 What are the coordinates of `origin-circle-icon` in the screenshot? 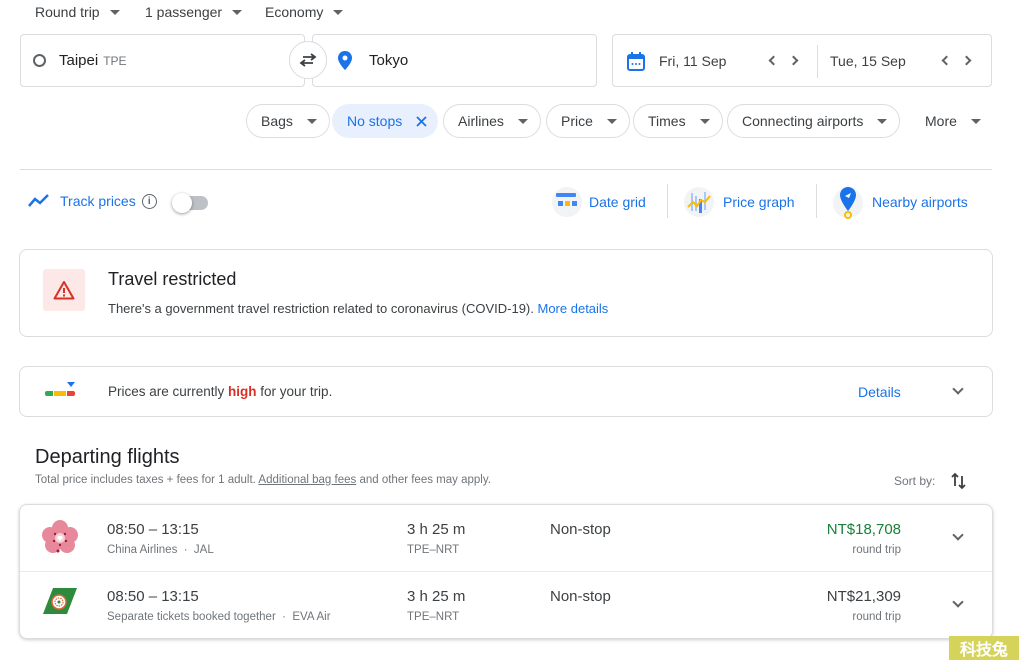 It's located at (39, 60).